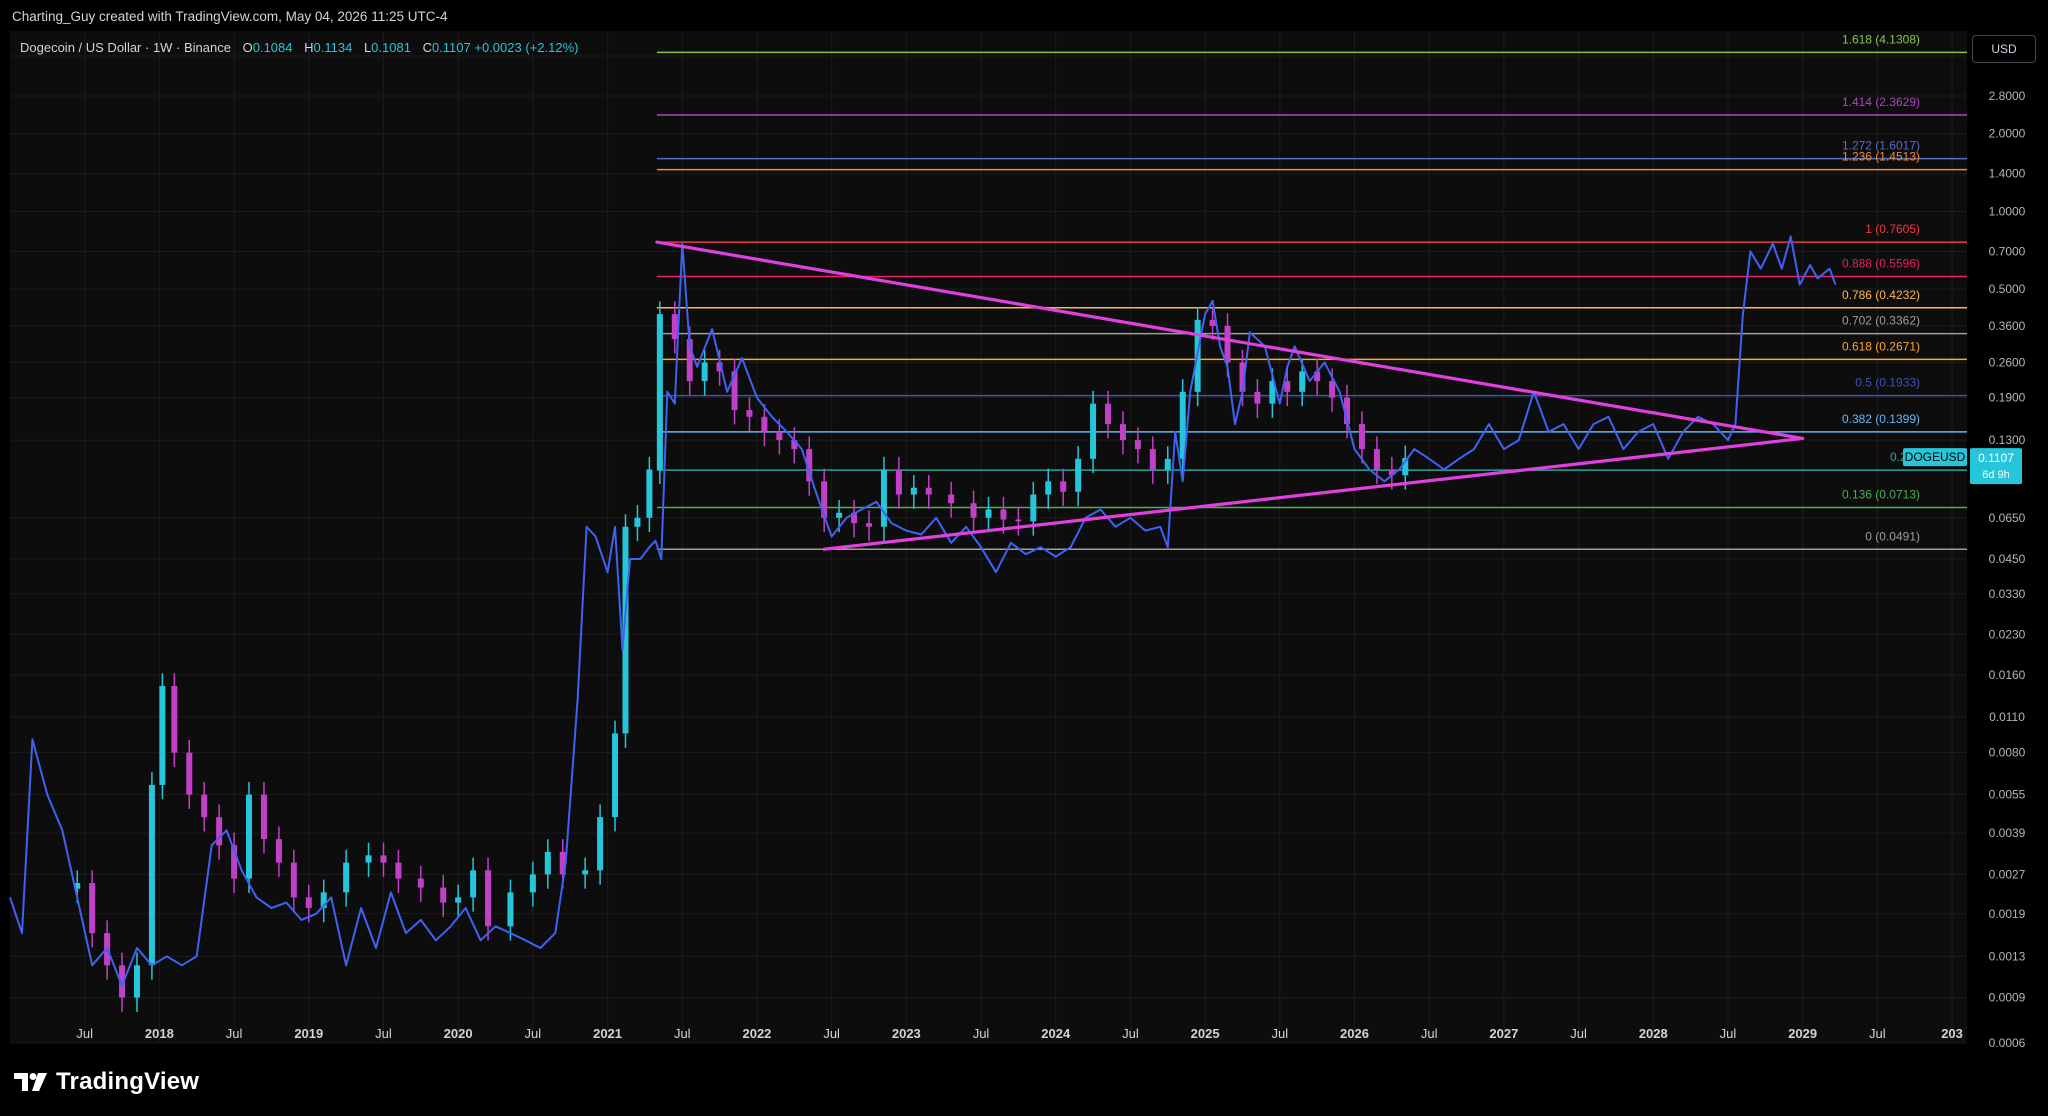 The height and width of the screenshot is (1116, 2048). Describe the element at coordinates (2007, 998) in the screenshot. I see `y-tick-label: 0.0009` at that location.